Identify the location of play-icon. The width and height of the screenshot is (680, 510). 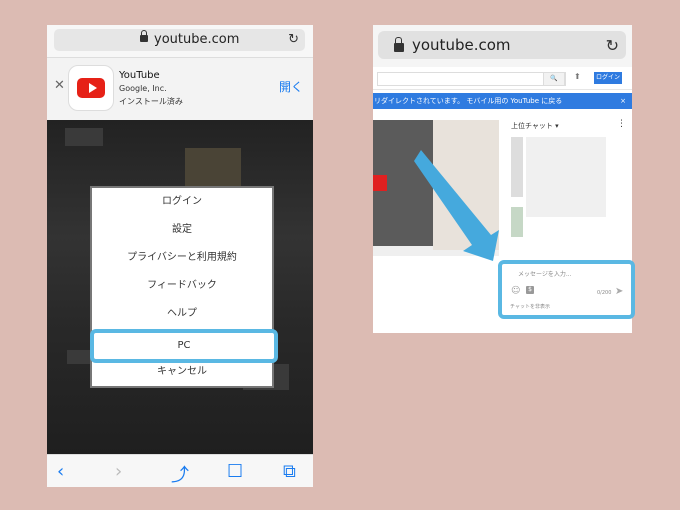
(93, 88).